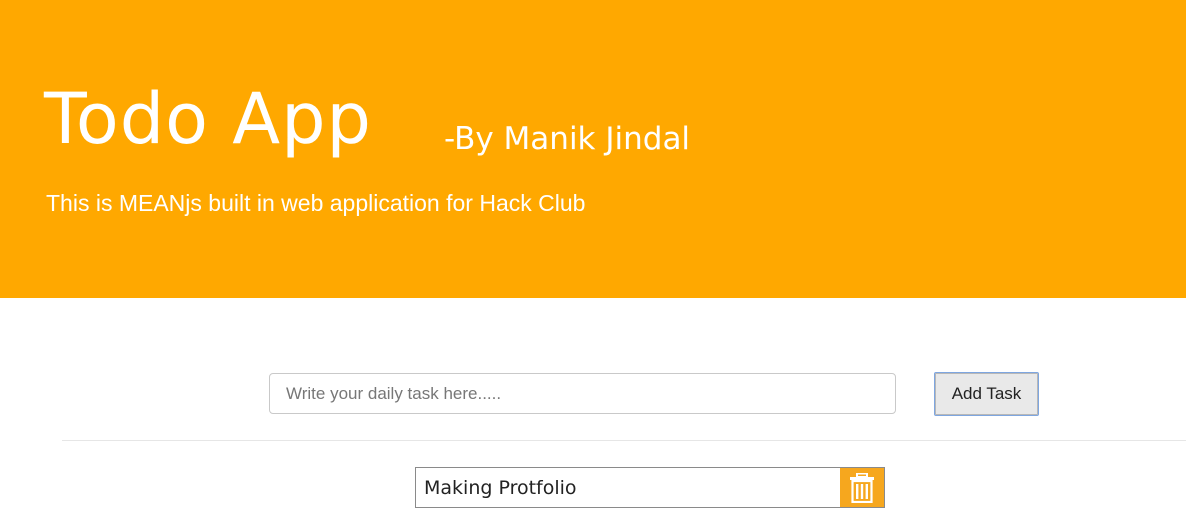  What do you see at coordinates (582, 393) in the screenshot?
I see `task-input` at bounding box center [582, 393].